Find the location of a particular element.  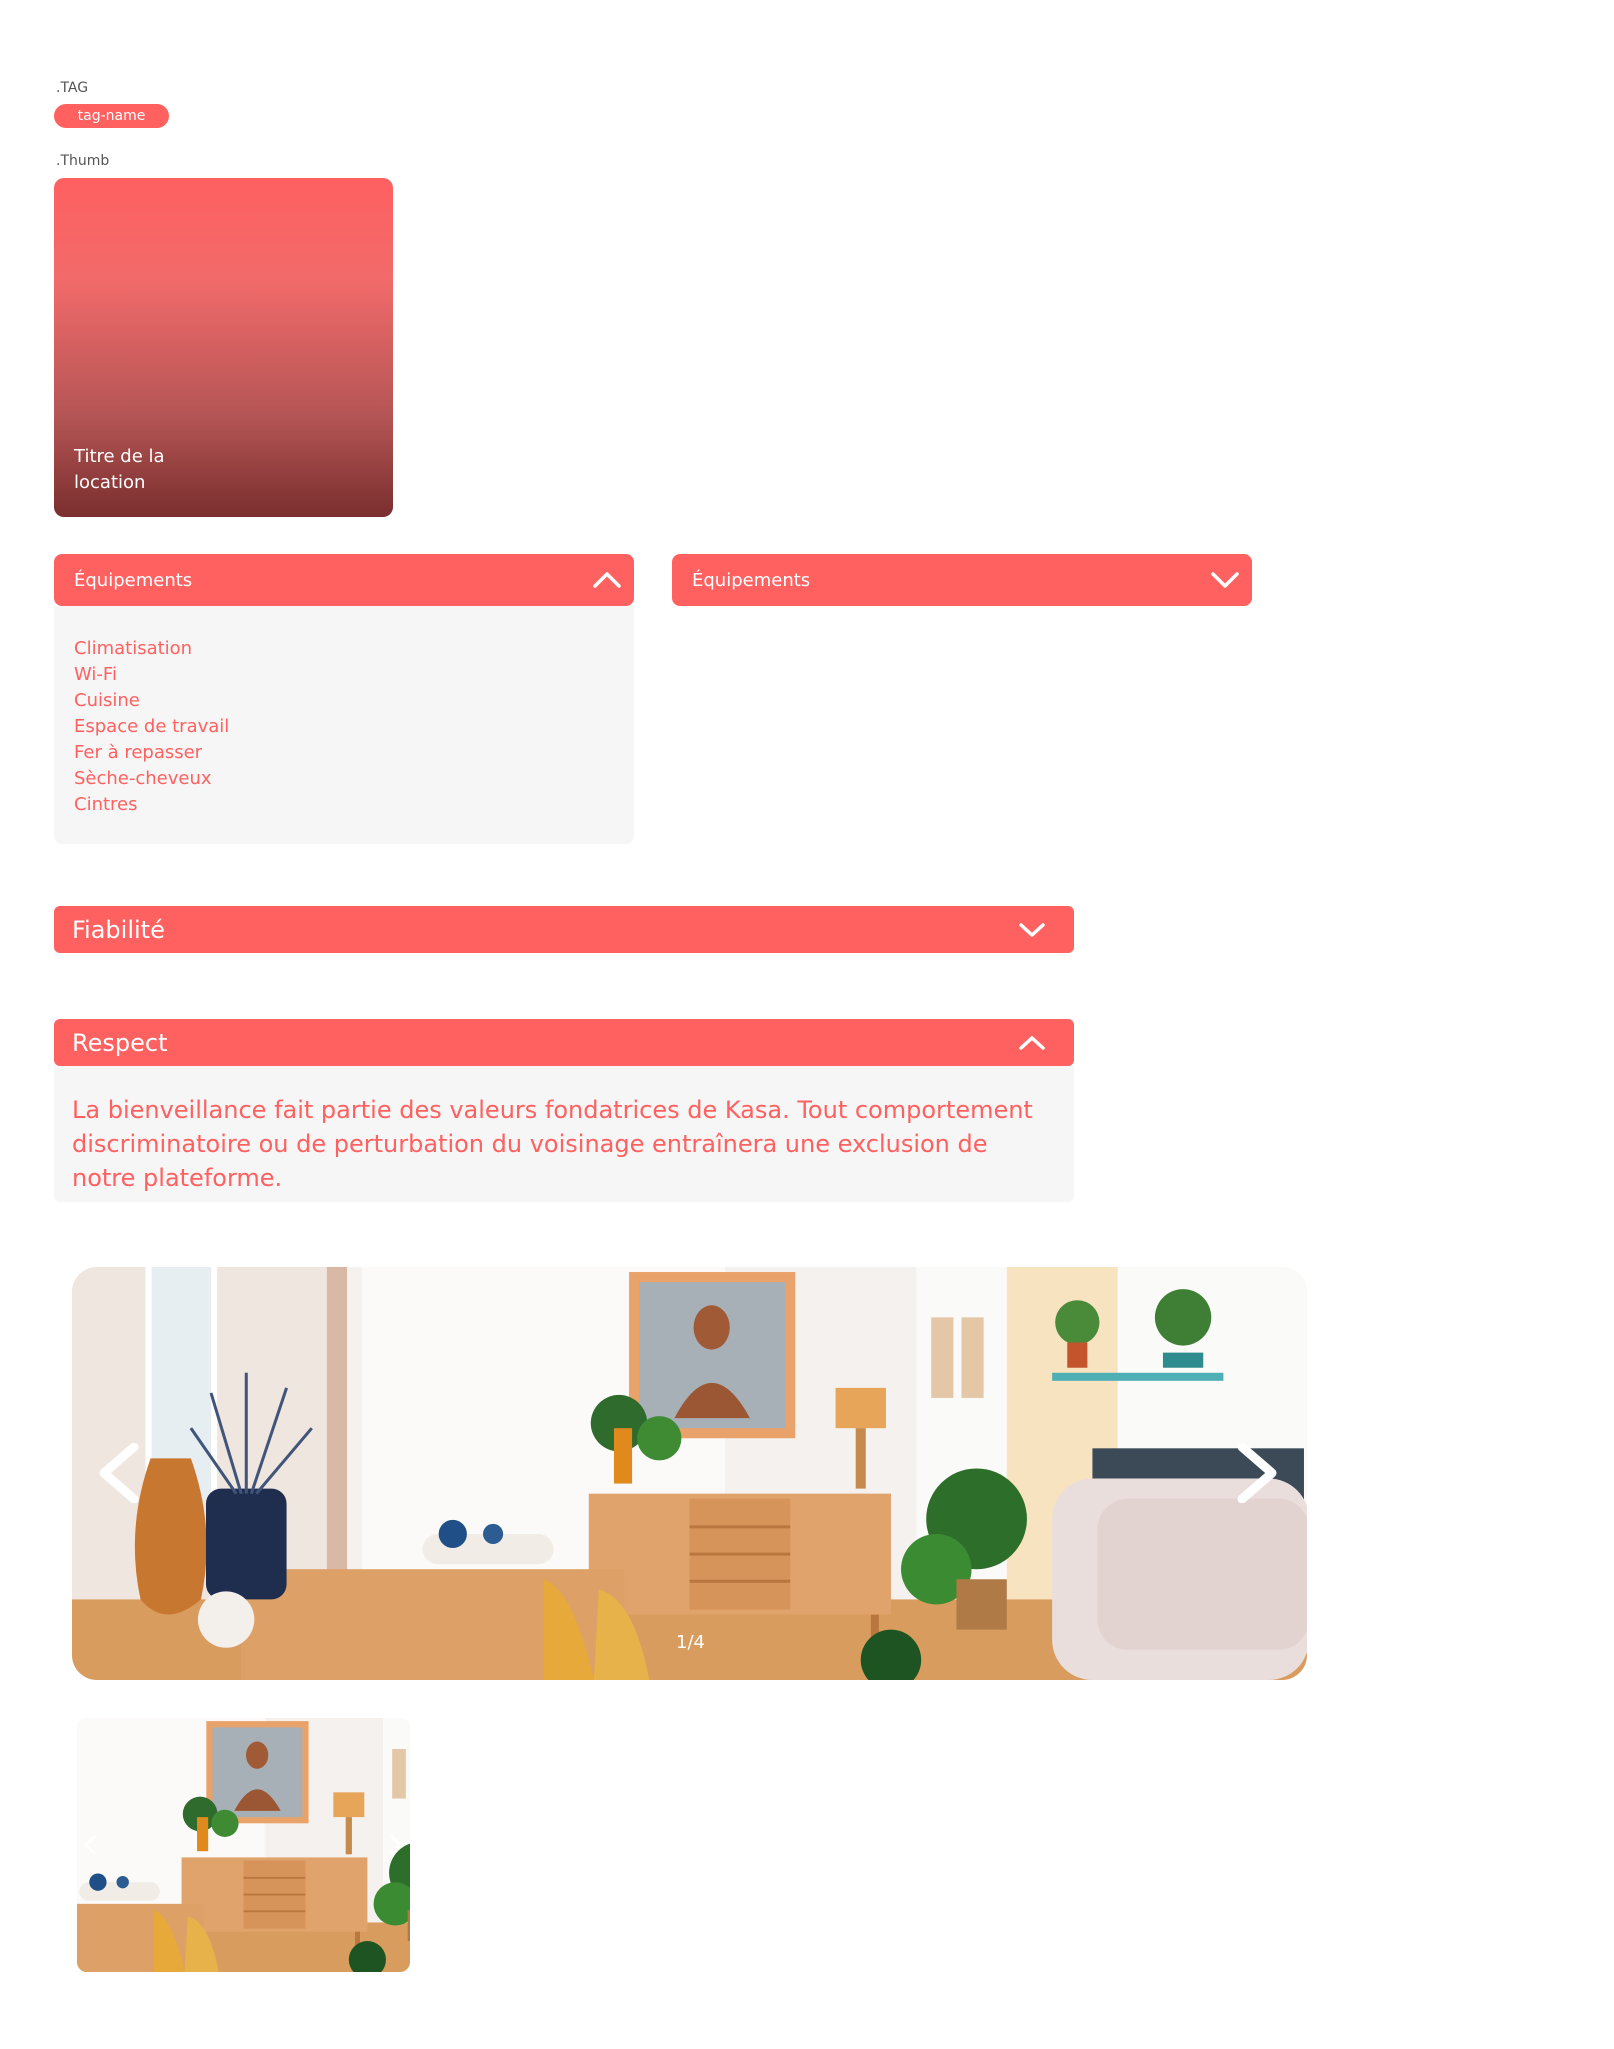

list-item: Espace de travail is located at coordinates (152, 726).